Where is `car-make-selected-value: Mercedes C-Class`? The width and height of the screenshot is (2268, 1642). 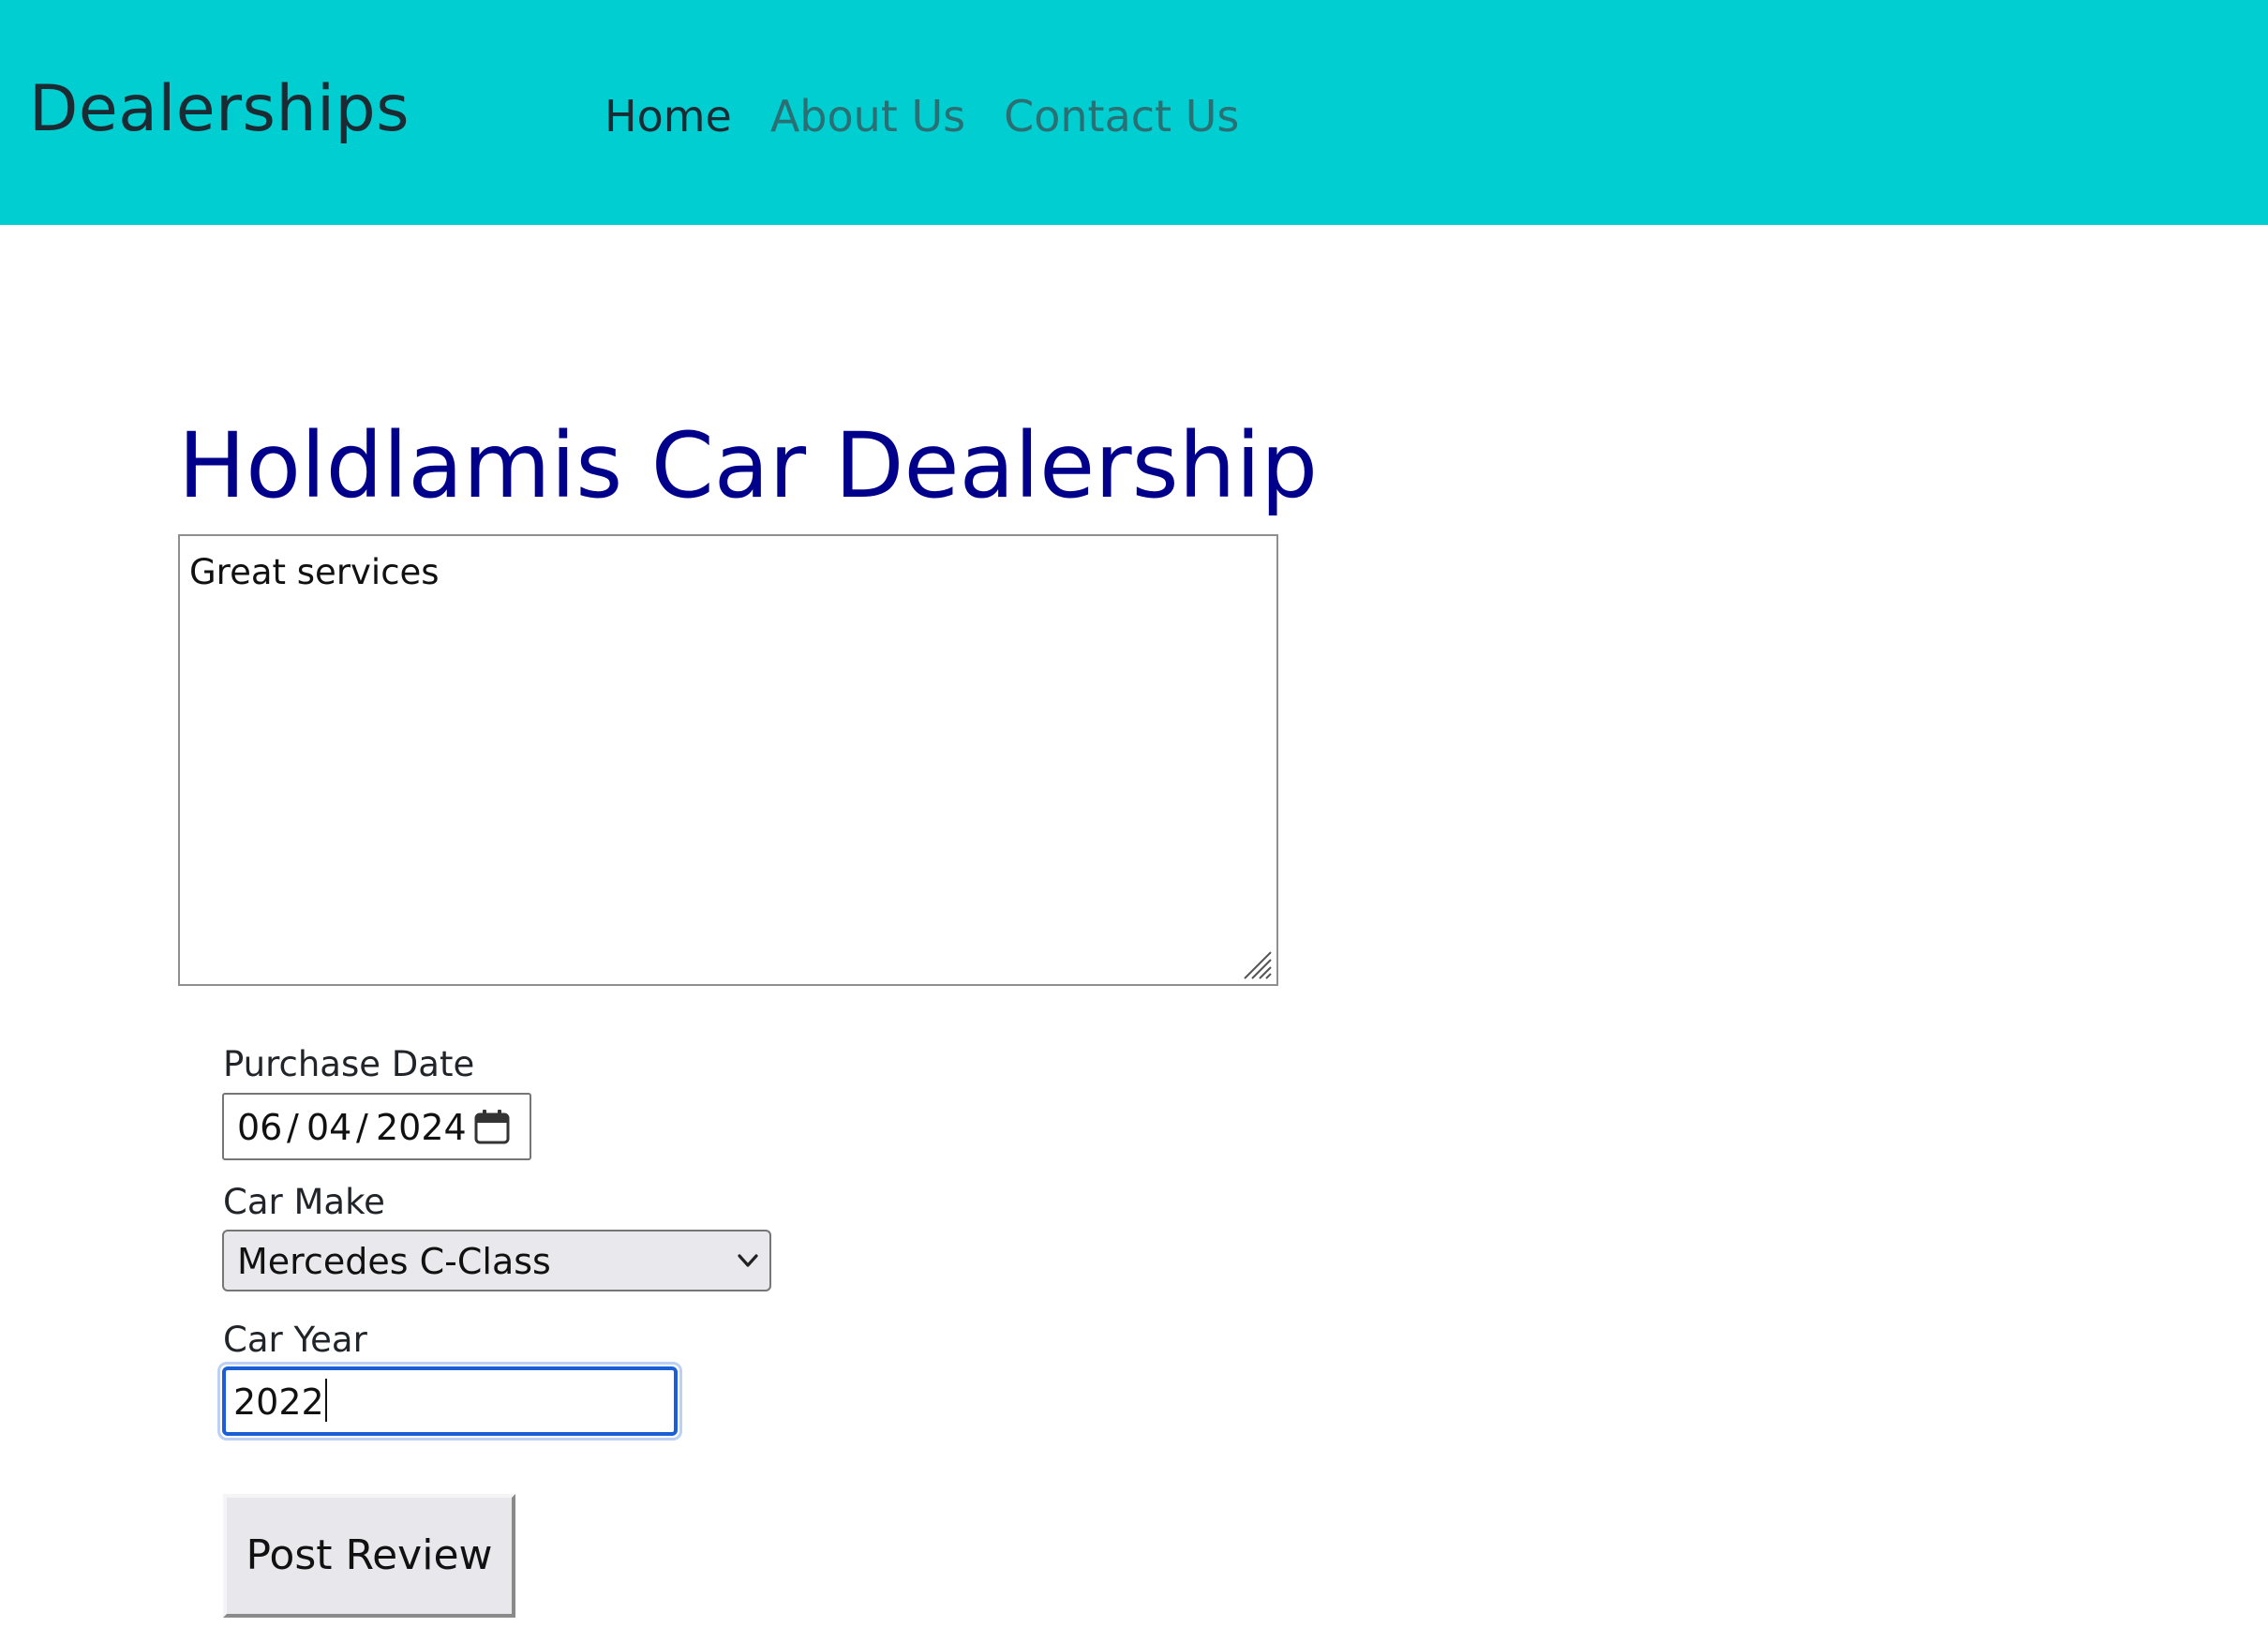
car-make-selected-value: Mercedes C-Class is located at coordinates (394, 1261).